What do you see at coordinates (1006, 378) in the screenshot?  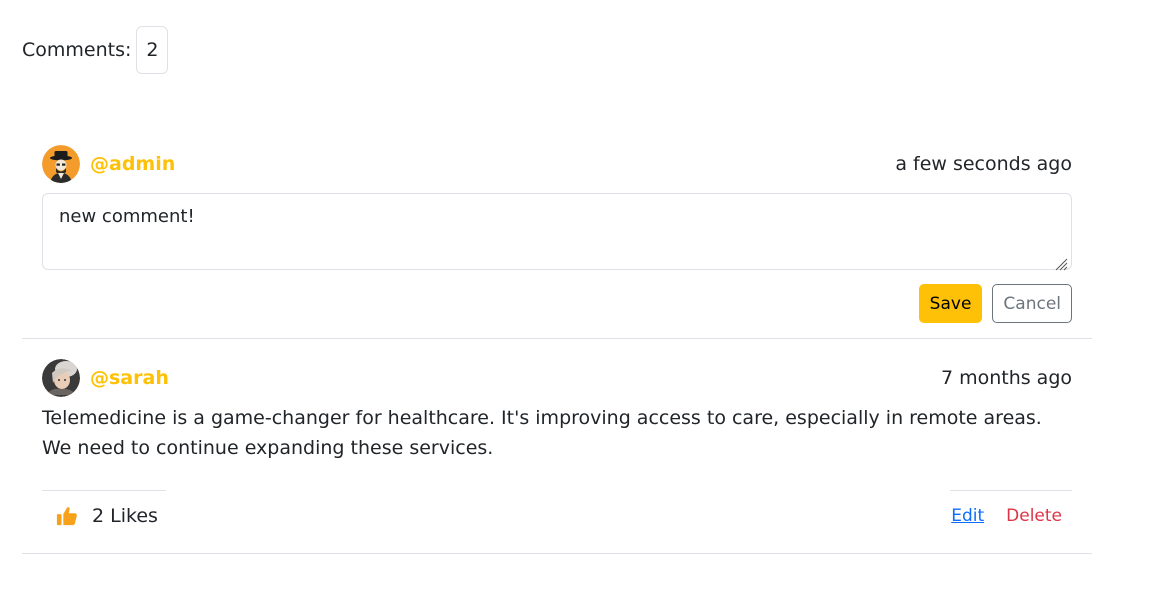 I see `comment-timestamp: 7 months ago` at bounding box center [1006, 378].